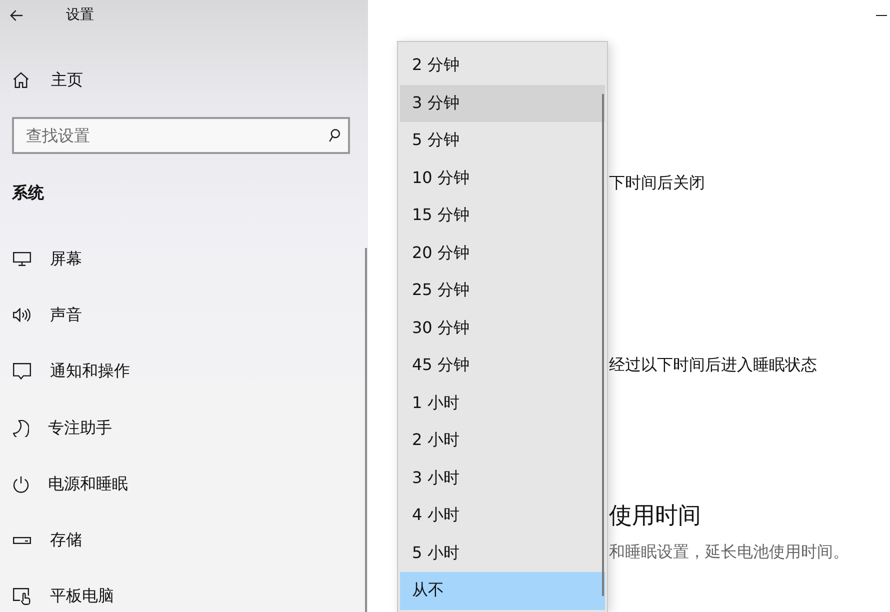 The height and width of the screenshot is (612, 890). What do you see at coordinates (187, 372) in the screenshot?
I see `nav-item: 通知和操作` at bounding box center [187, 372].